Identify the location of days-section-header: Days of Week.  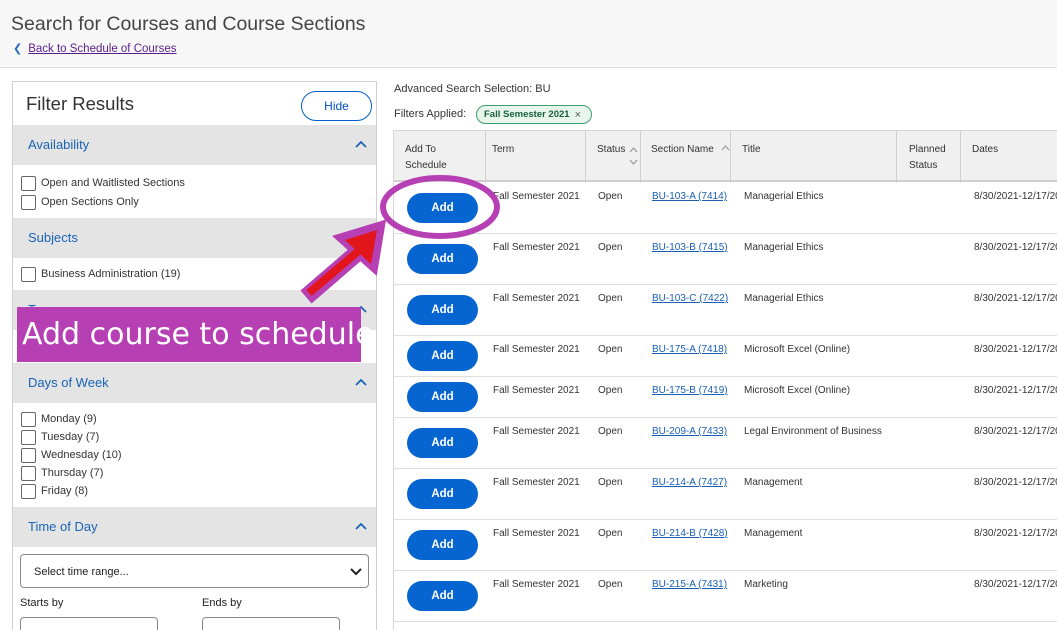
(194, 383).